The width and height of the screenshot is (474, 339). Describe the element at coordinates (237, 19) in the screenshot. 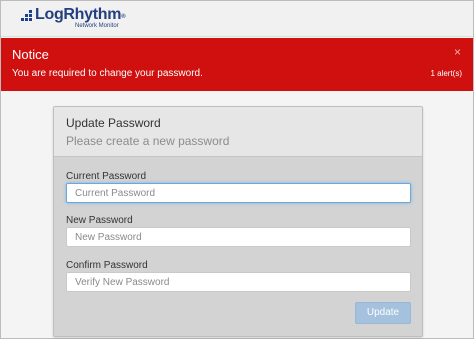

I see `top-bar: LogRhythm® Network Monitor` at that location.